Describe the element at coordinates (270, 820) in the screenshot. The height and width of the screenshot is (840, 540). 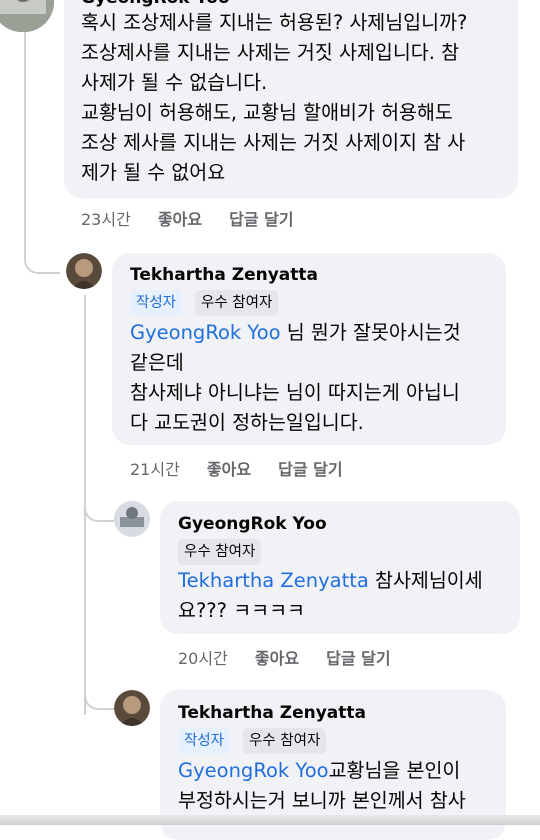
I see `bottom-edge` at that location.